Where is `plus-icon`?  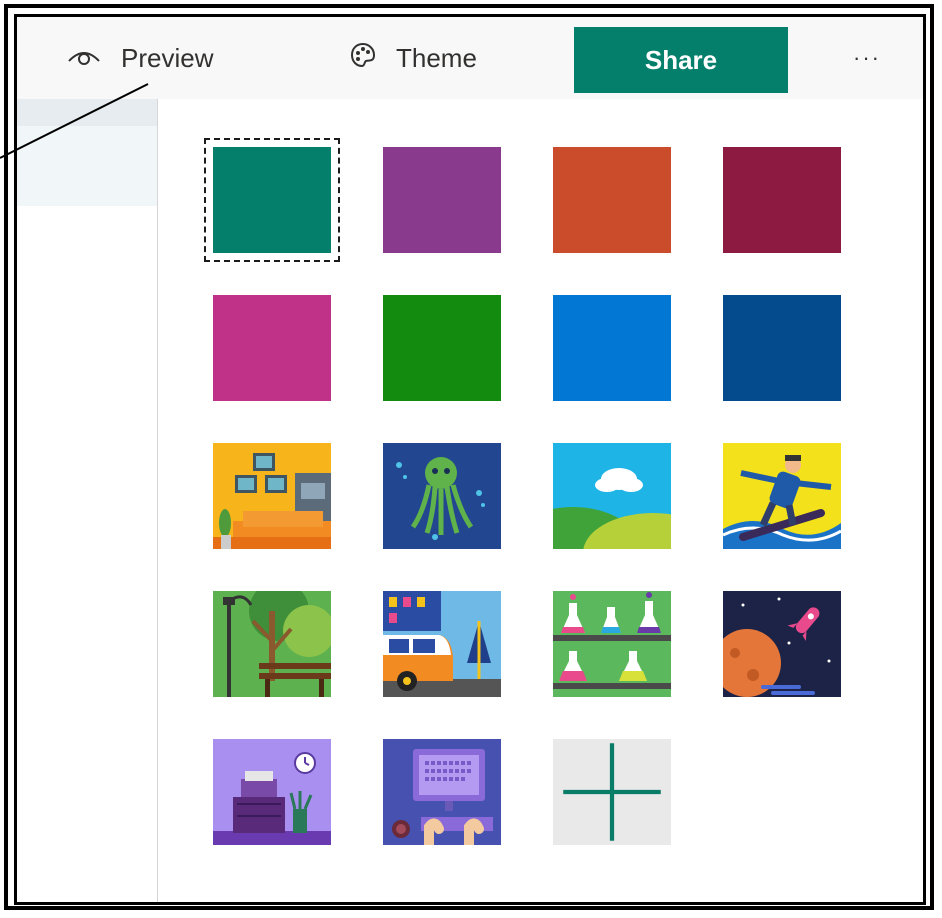
plus-icon is located at coordinates (612, 792).